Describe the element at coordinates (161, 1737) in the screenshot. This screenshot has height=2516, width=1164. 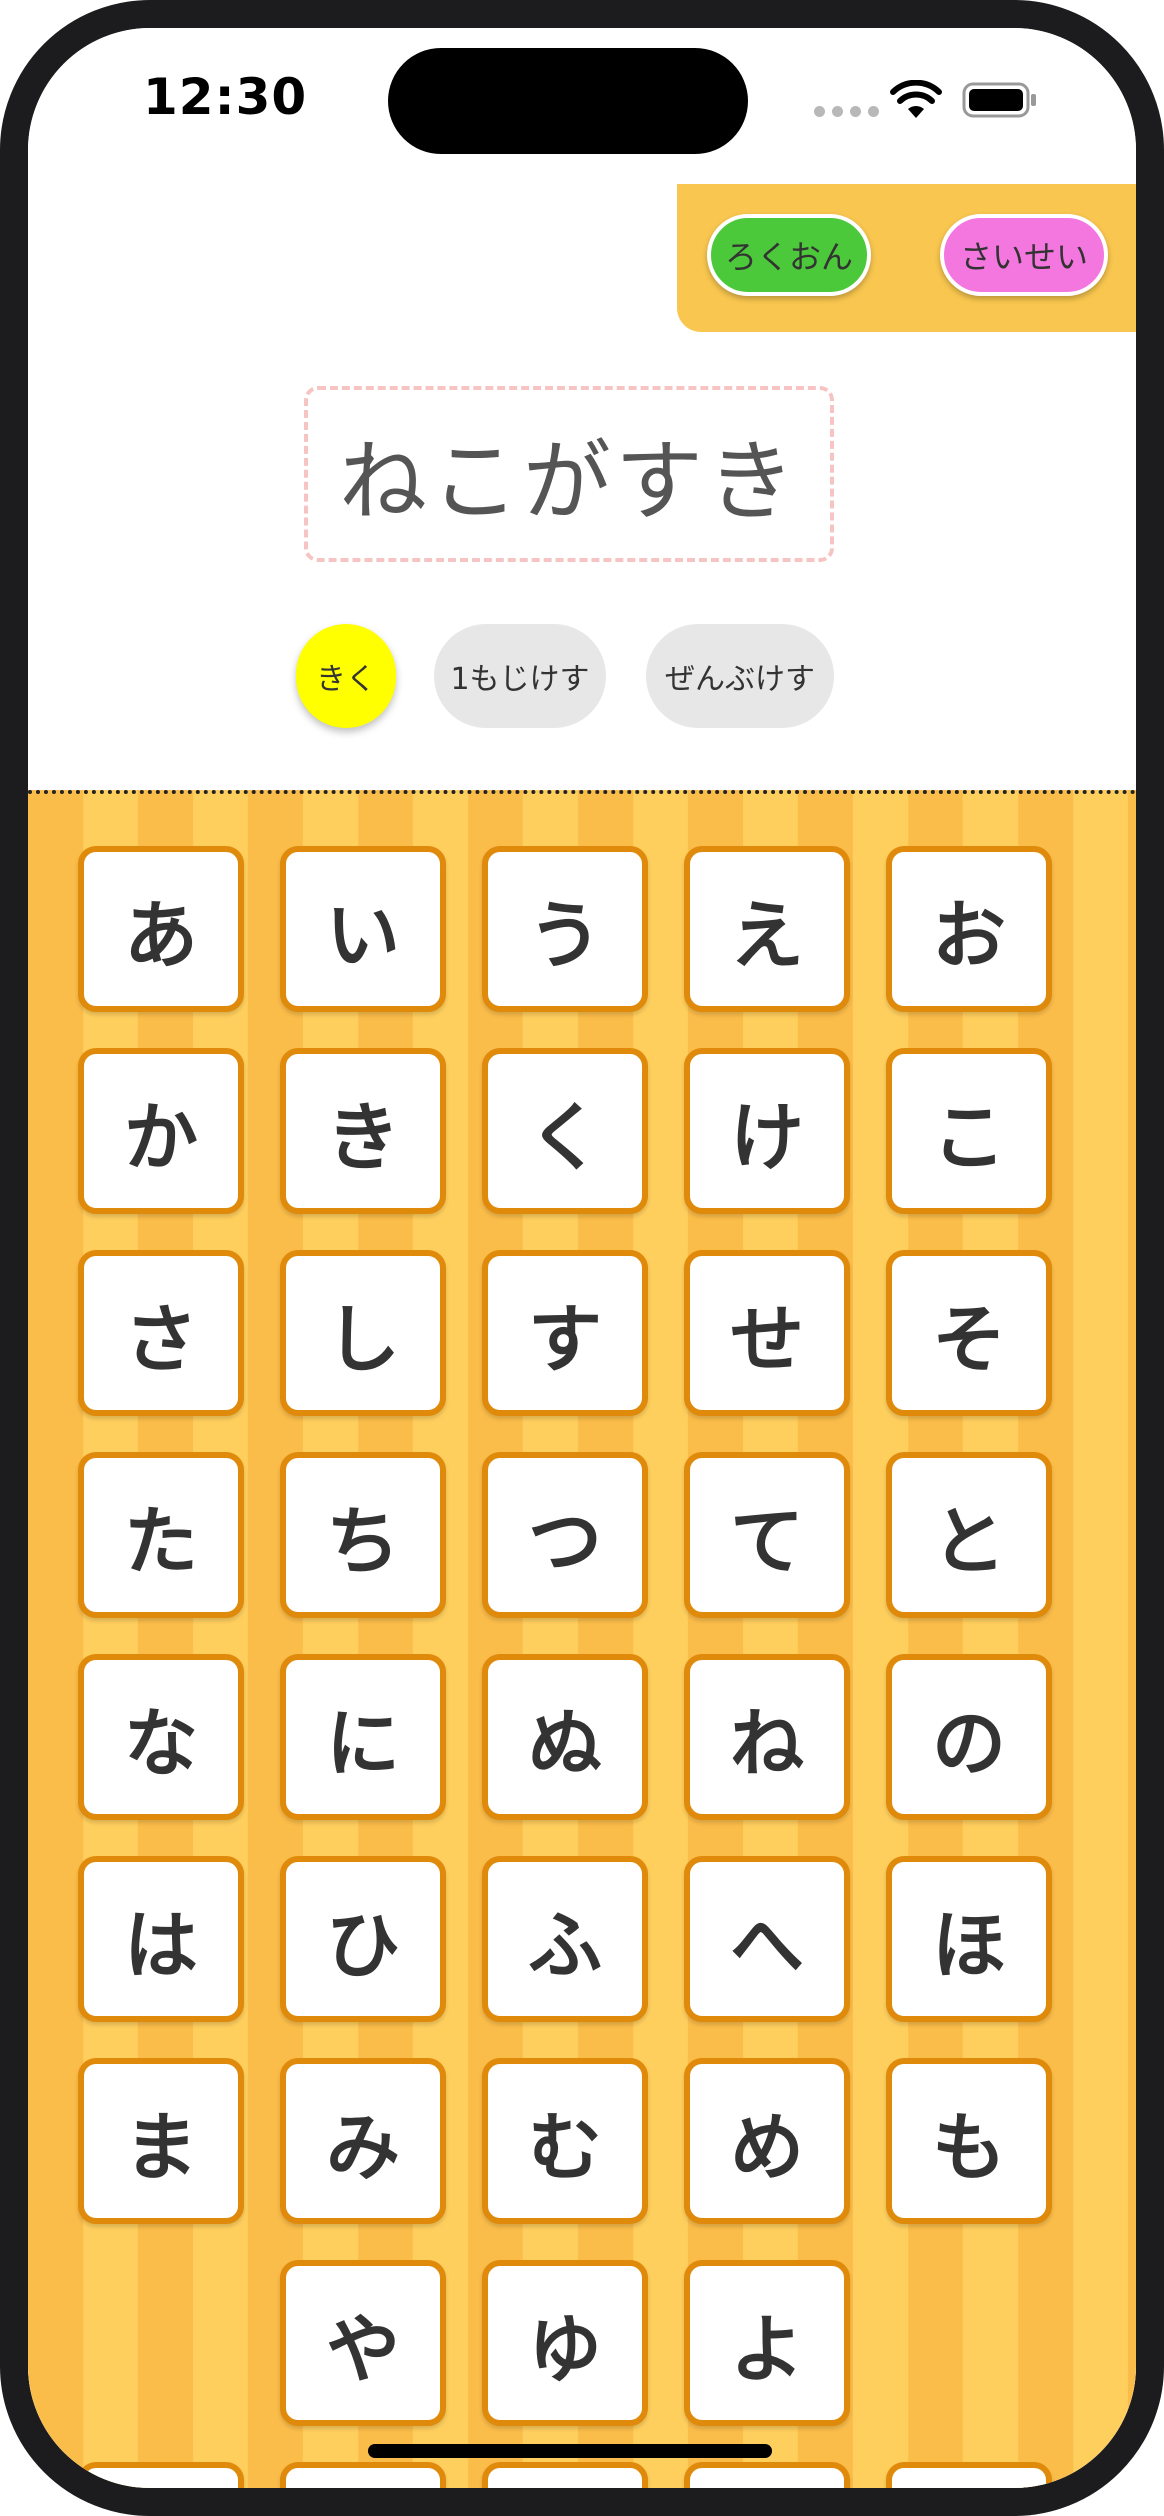
I see `kana-key: な` at that location.